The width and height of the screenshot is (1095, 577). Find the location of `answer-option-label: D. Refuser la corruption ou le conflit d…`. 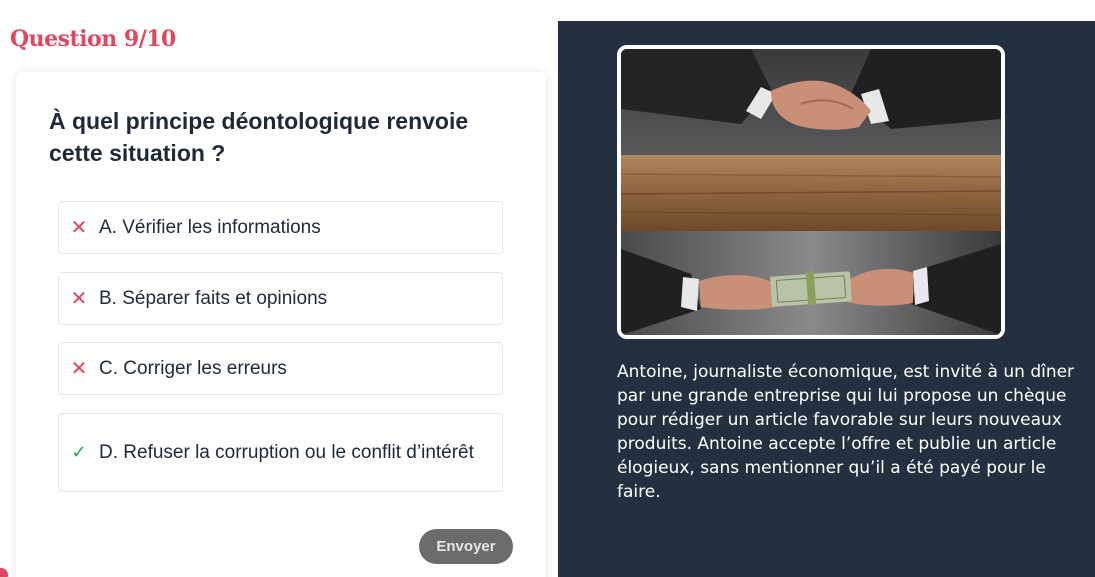

answer-option-label: D. Refuser la corruption ou le conflit d… is located at coordinates (286, 452).